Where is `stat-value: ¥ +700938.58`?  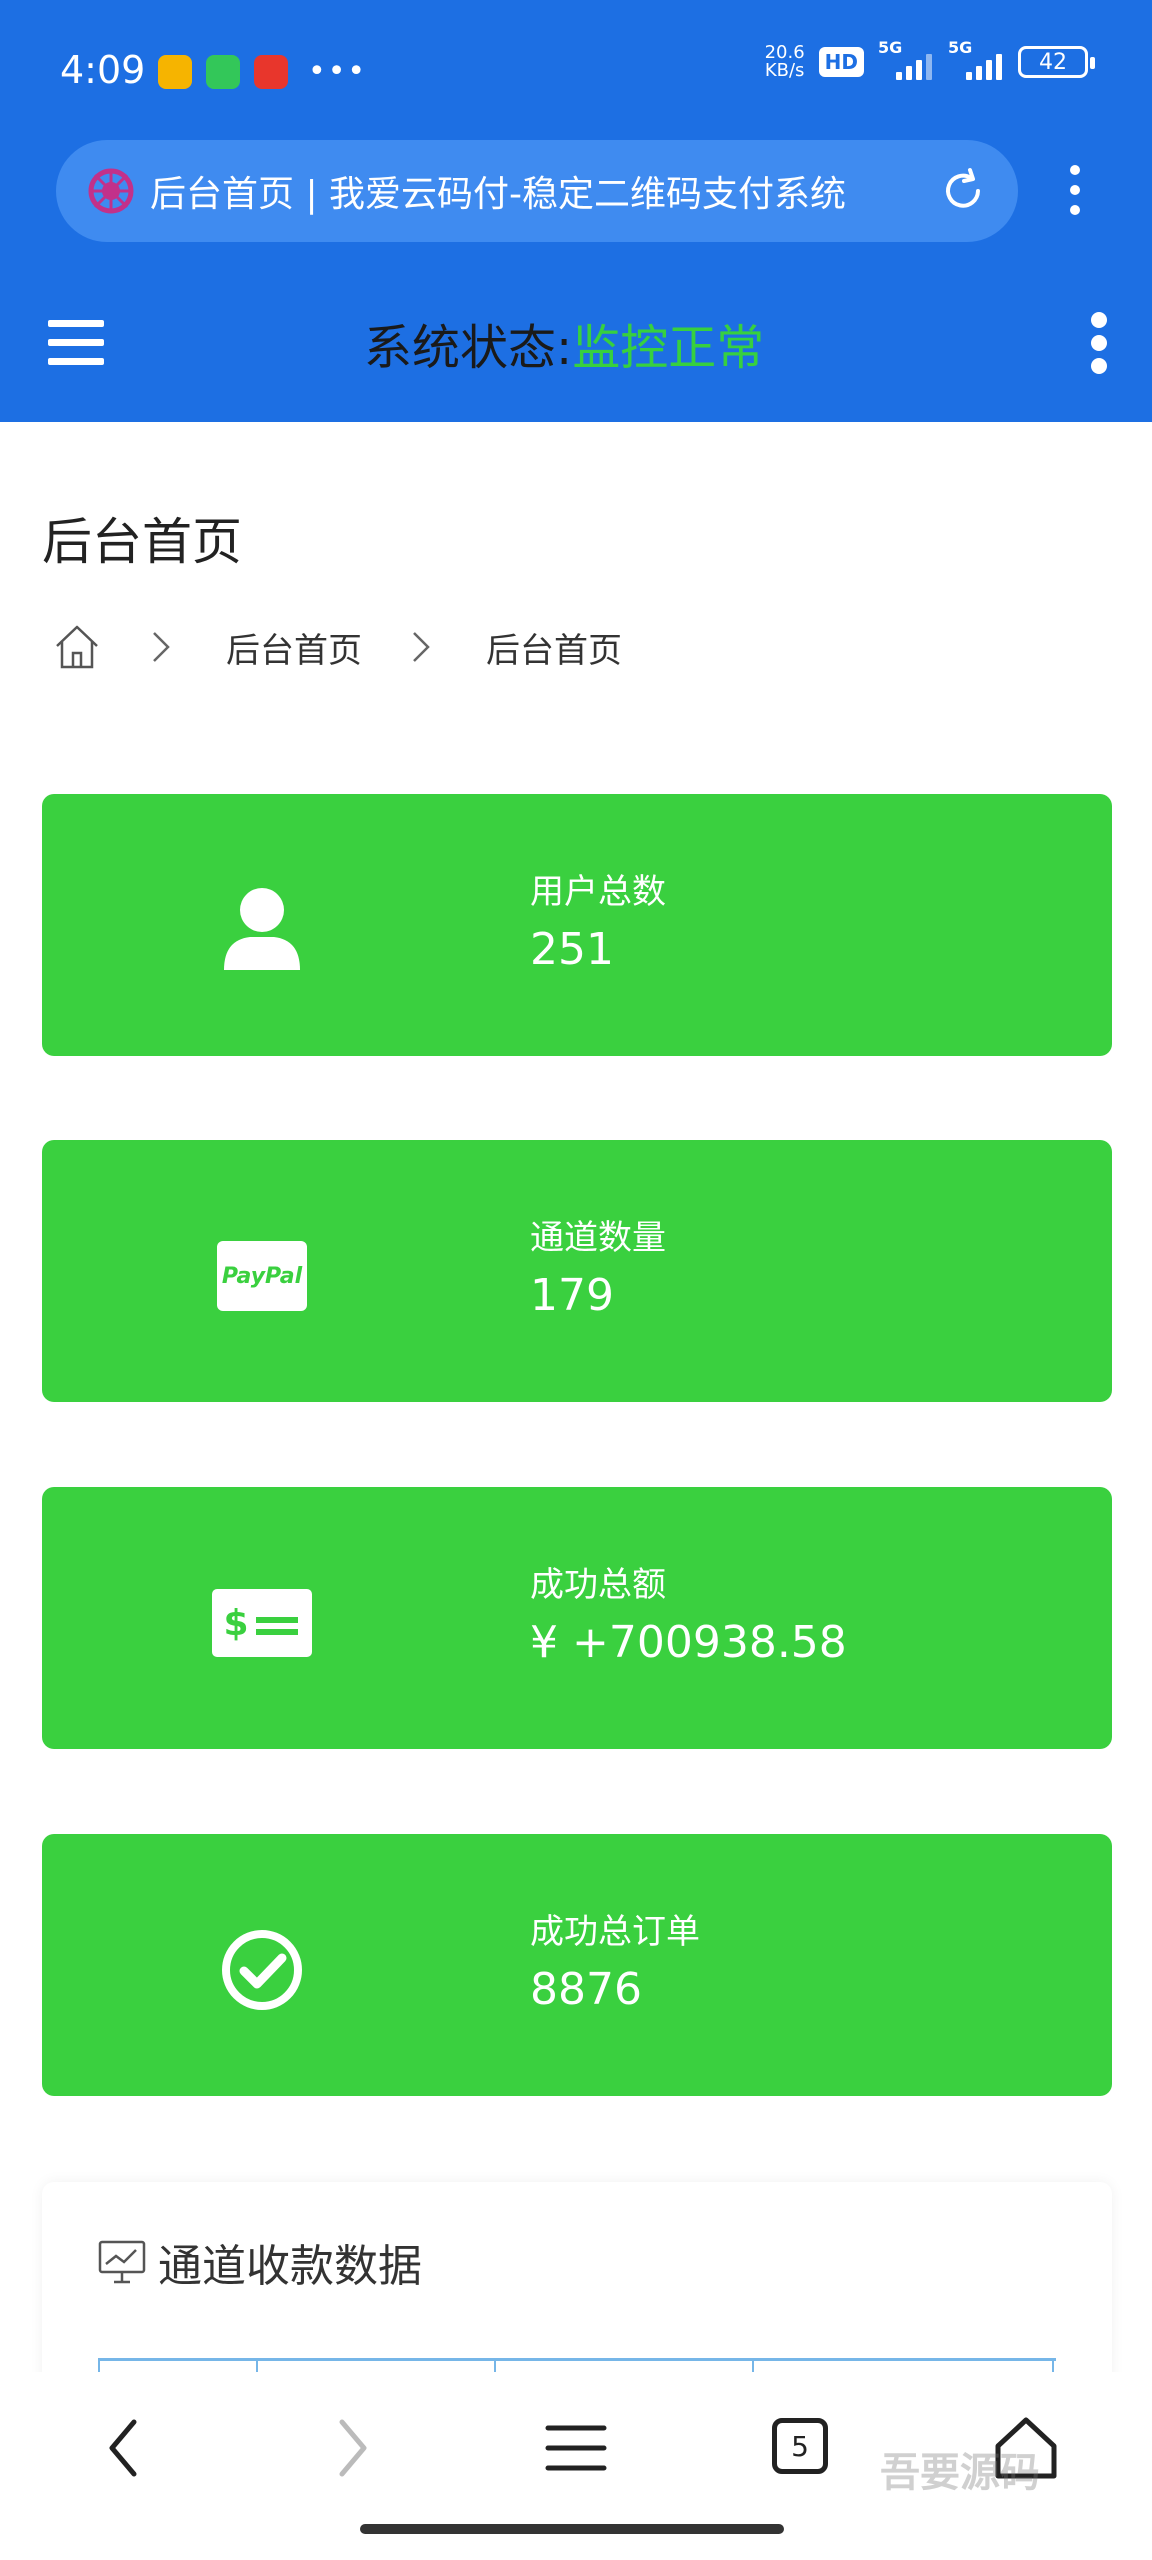
stat-value: ¥ +700938.58 is located at coordinates (688, 1642).